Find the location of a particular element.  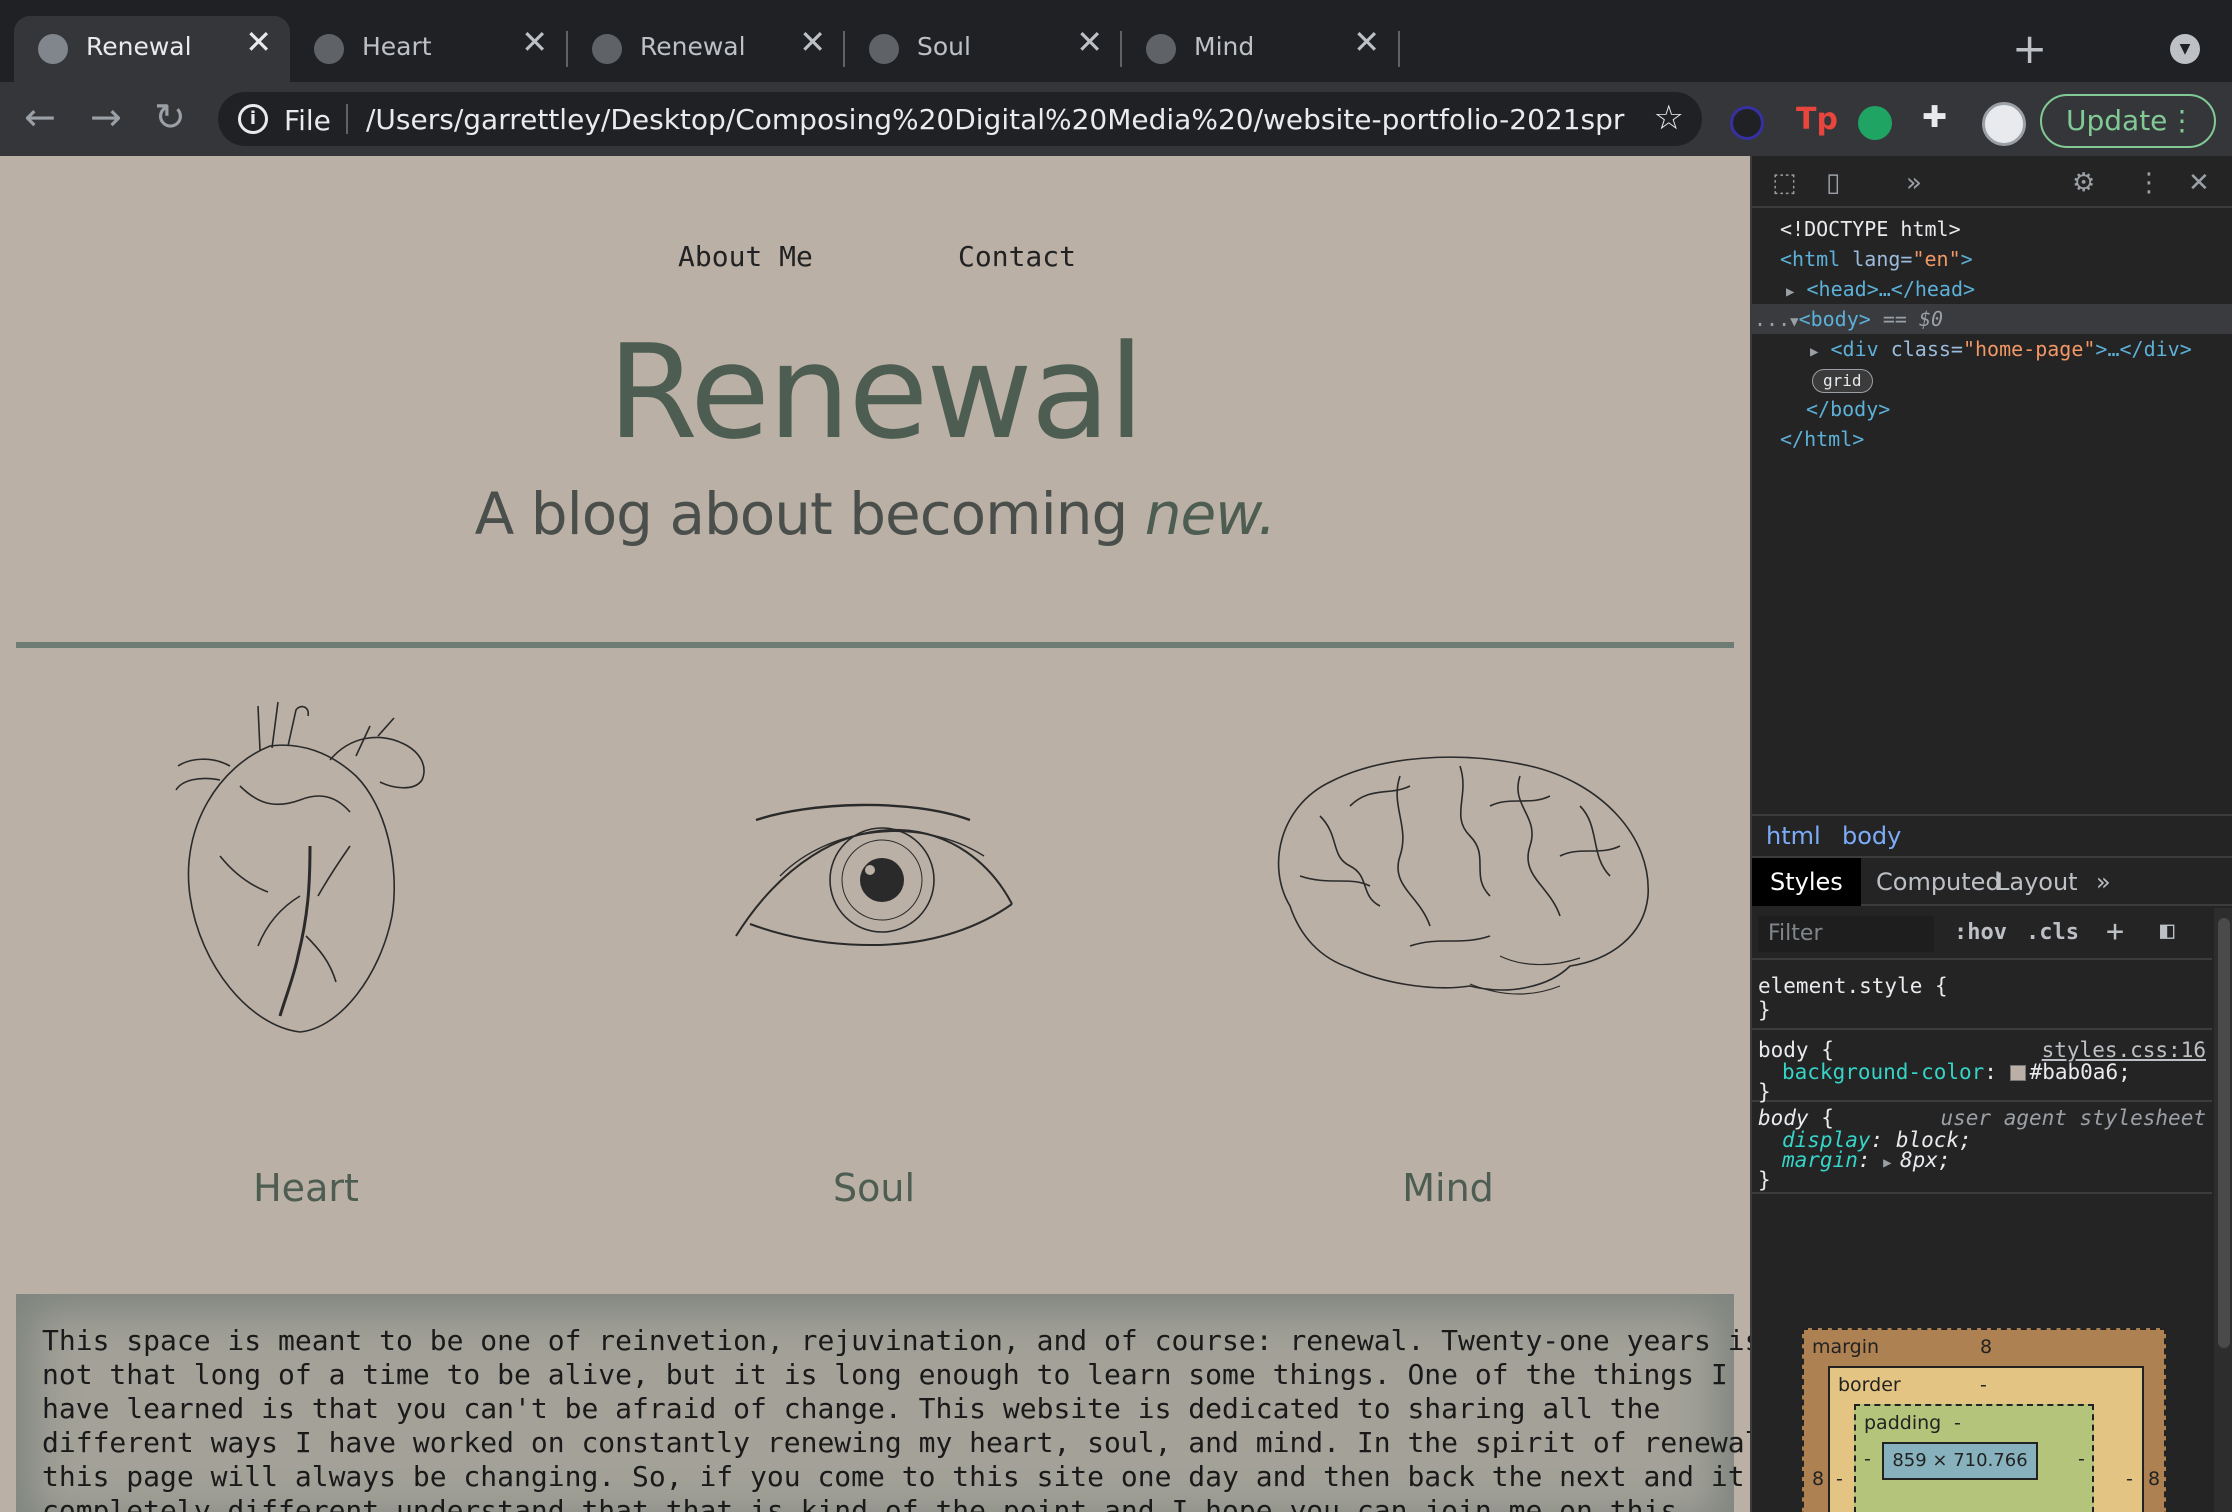

margin-label: margin is located at coordinates (1846, 1347).